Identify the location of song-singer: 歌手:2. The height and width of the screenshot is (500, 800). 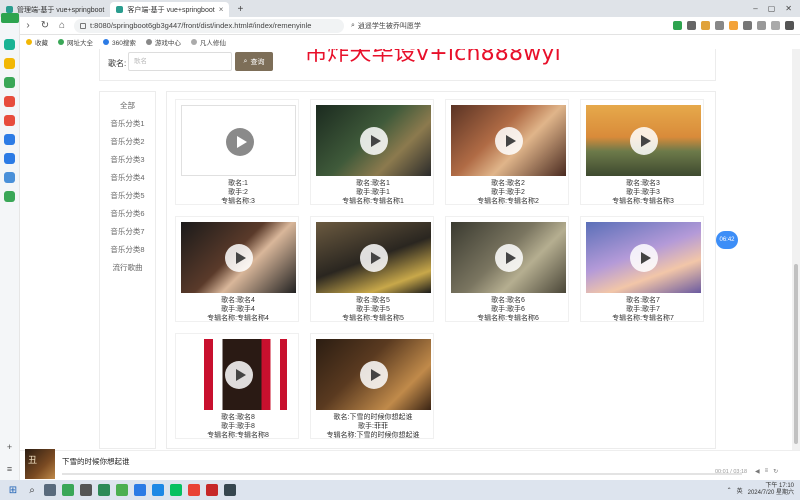
(238, 192).